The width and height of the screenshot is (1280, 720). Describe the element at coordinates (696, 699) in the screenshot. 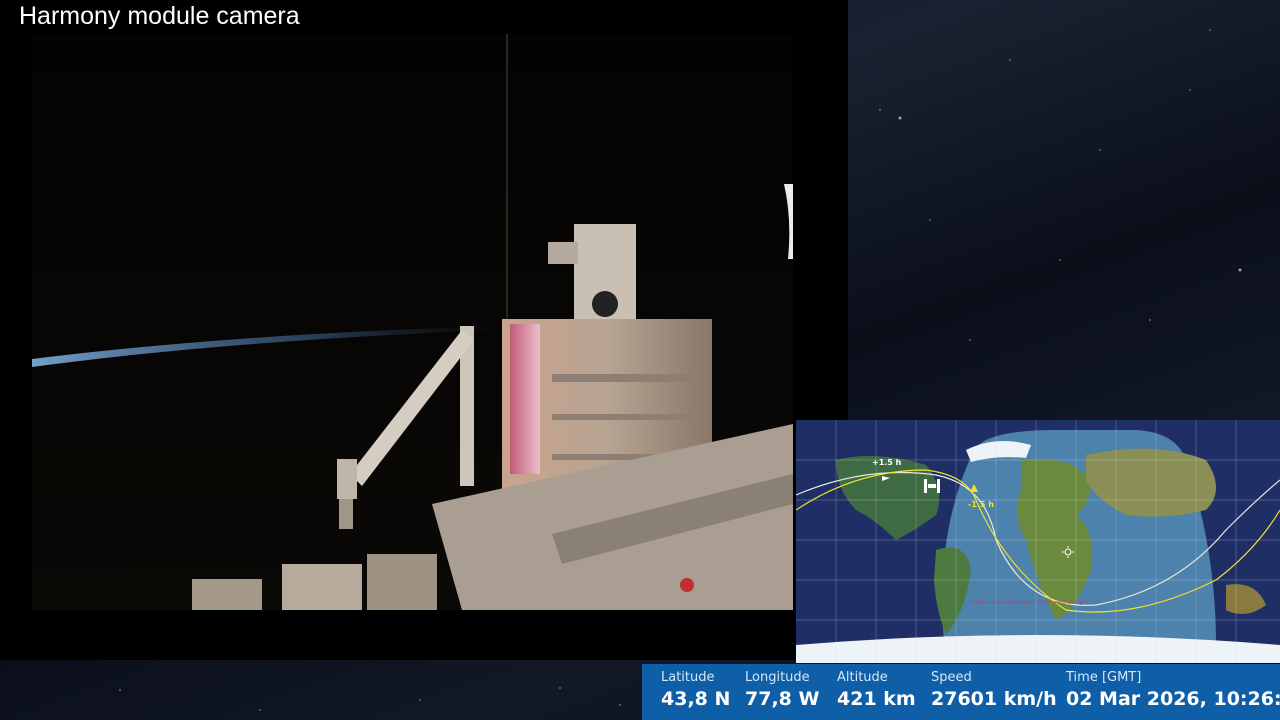

I see `latitude-value: 43,8 N` at that location.